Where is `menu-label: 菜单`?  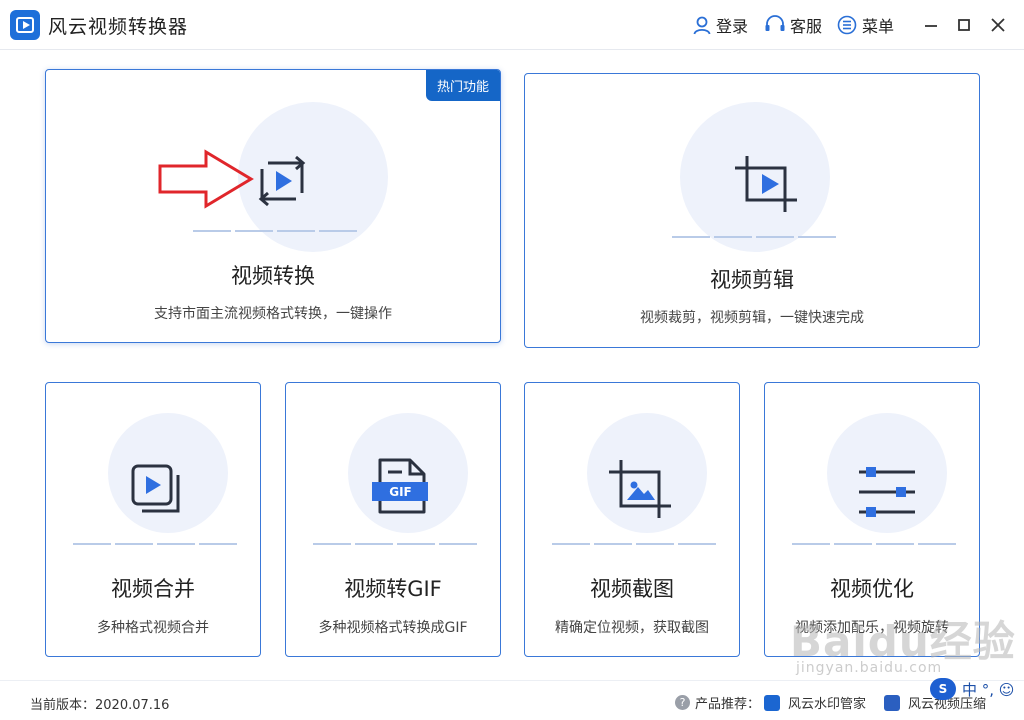 menu-label: 菜单 is located at coordinates (878, 26).